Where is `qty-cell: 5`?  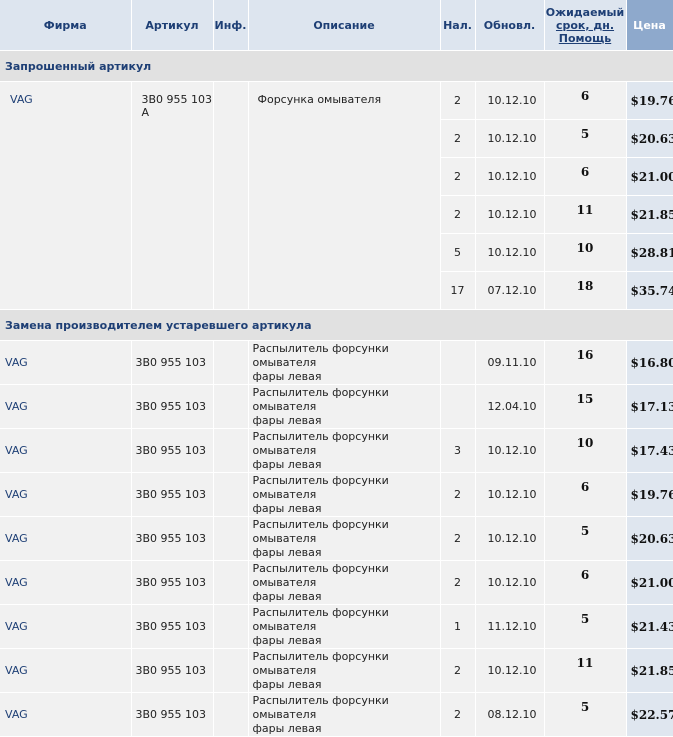 qty-cell: 5 is located at coordinates (458, 252).